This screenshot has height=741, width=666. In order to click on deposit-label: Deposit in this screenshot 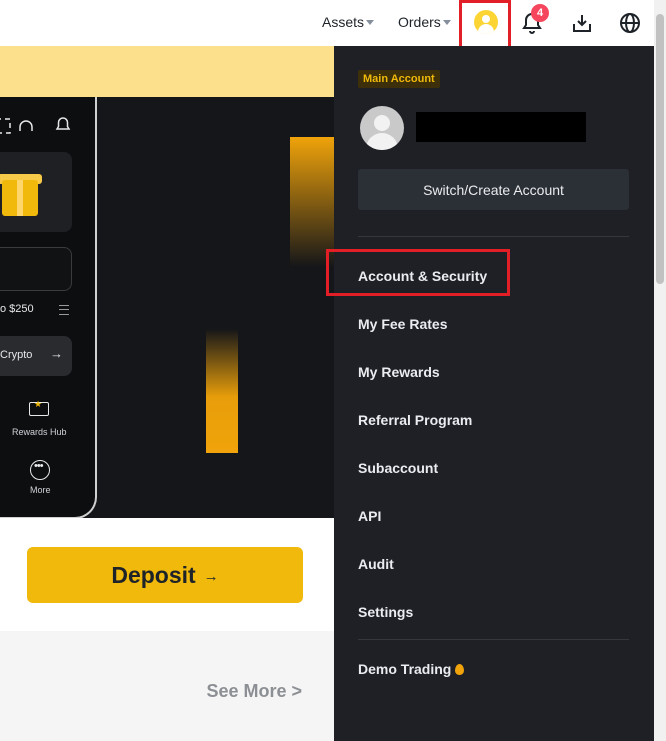, I will do `click(153, 574)`.